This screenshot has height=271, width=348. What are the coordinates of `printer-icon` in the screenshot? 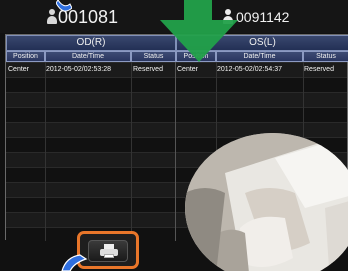 It's located at (109, 251).